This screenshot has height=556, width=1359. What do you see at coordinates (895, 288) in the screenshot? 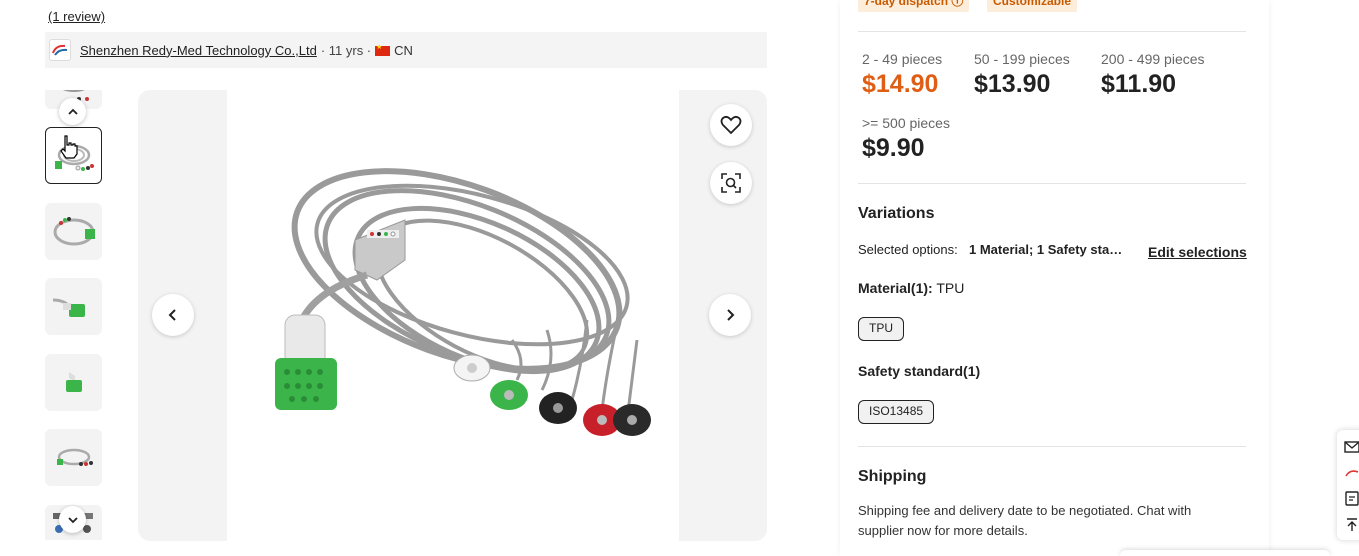
I see `material-label: Material(1):` at bounding box center [895, 288].